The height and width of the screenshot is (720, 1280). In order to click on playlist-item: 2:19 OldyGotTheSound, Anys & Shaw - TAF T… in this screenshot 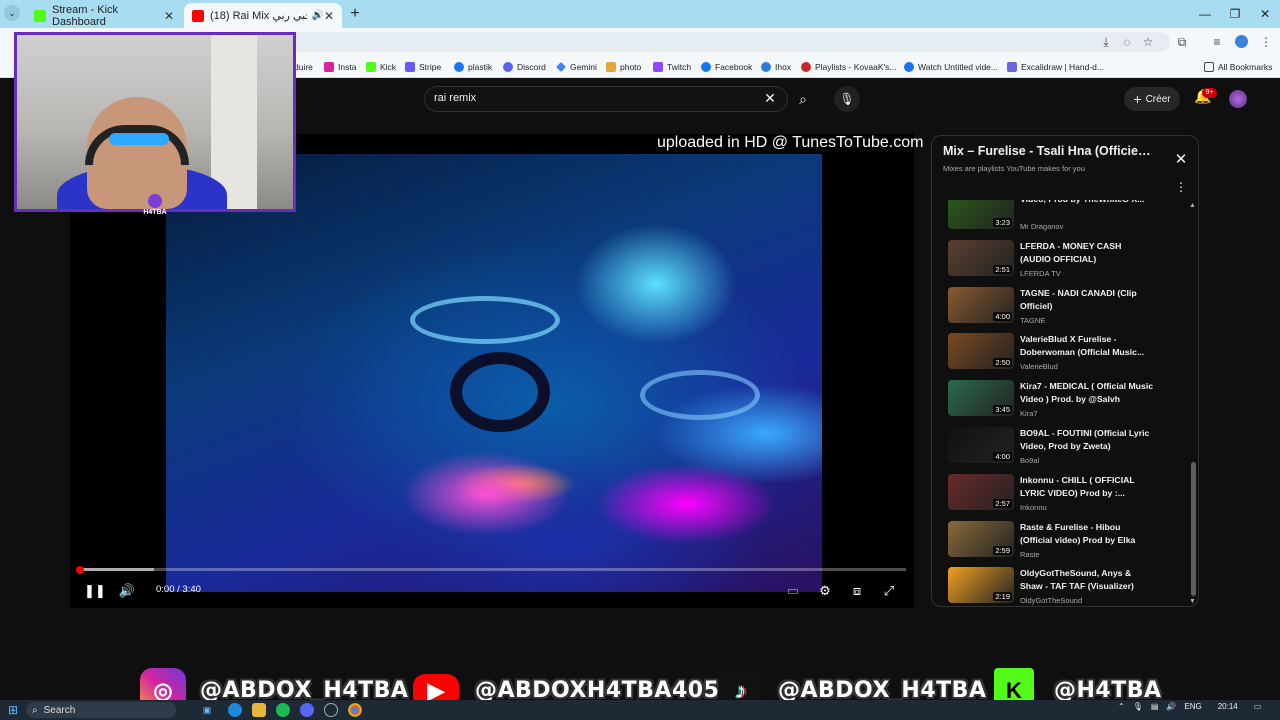, I will do `click(1068, 586)`.